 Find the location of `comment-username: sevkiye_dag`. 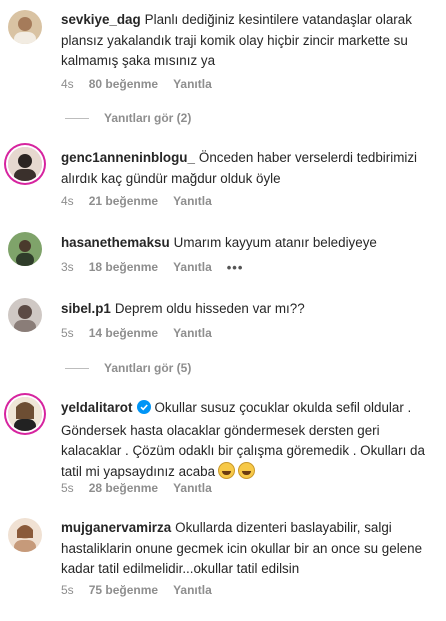

comment-username: sevkiye_dag is located at coordinates (101, 19).